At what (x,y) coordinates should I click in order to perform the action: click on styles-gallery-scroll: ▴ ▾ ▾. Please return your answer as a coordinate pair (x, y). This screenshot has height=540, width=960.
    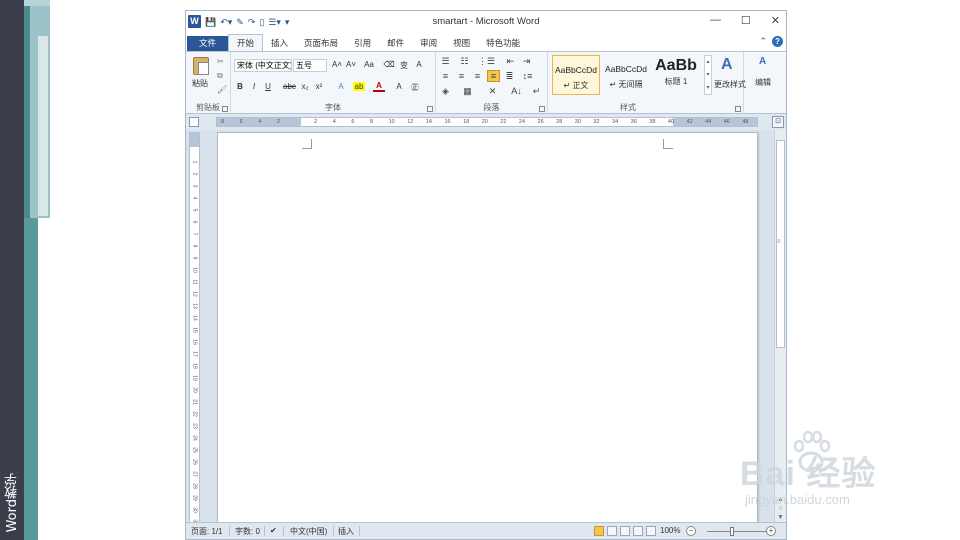
    Looking at the image, I should click on (708, 75).